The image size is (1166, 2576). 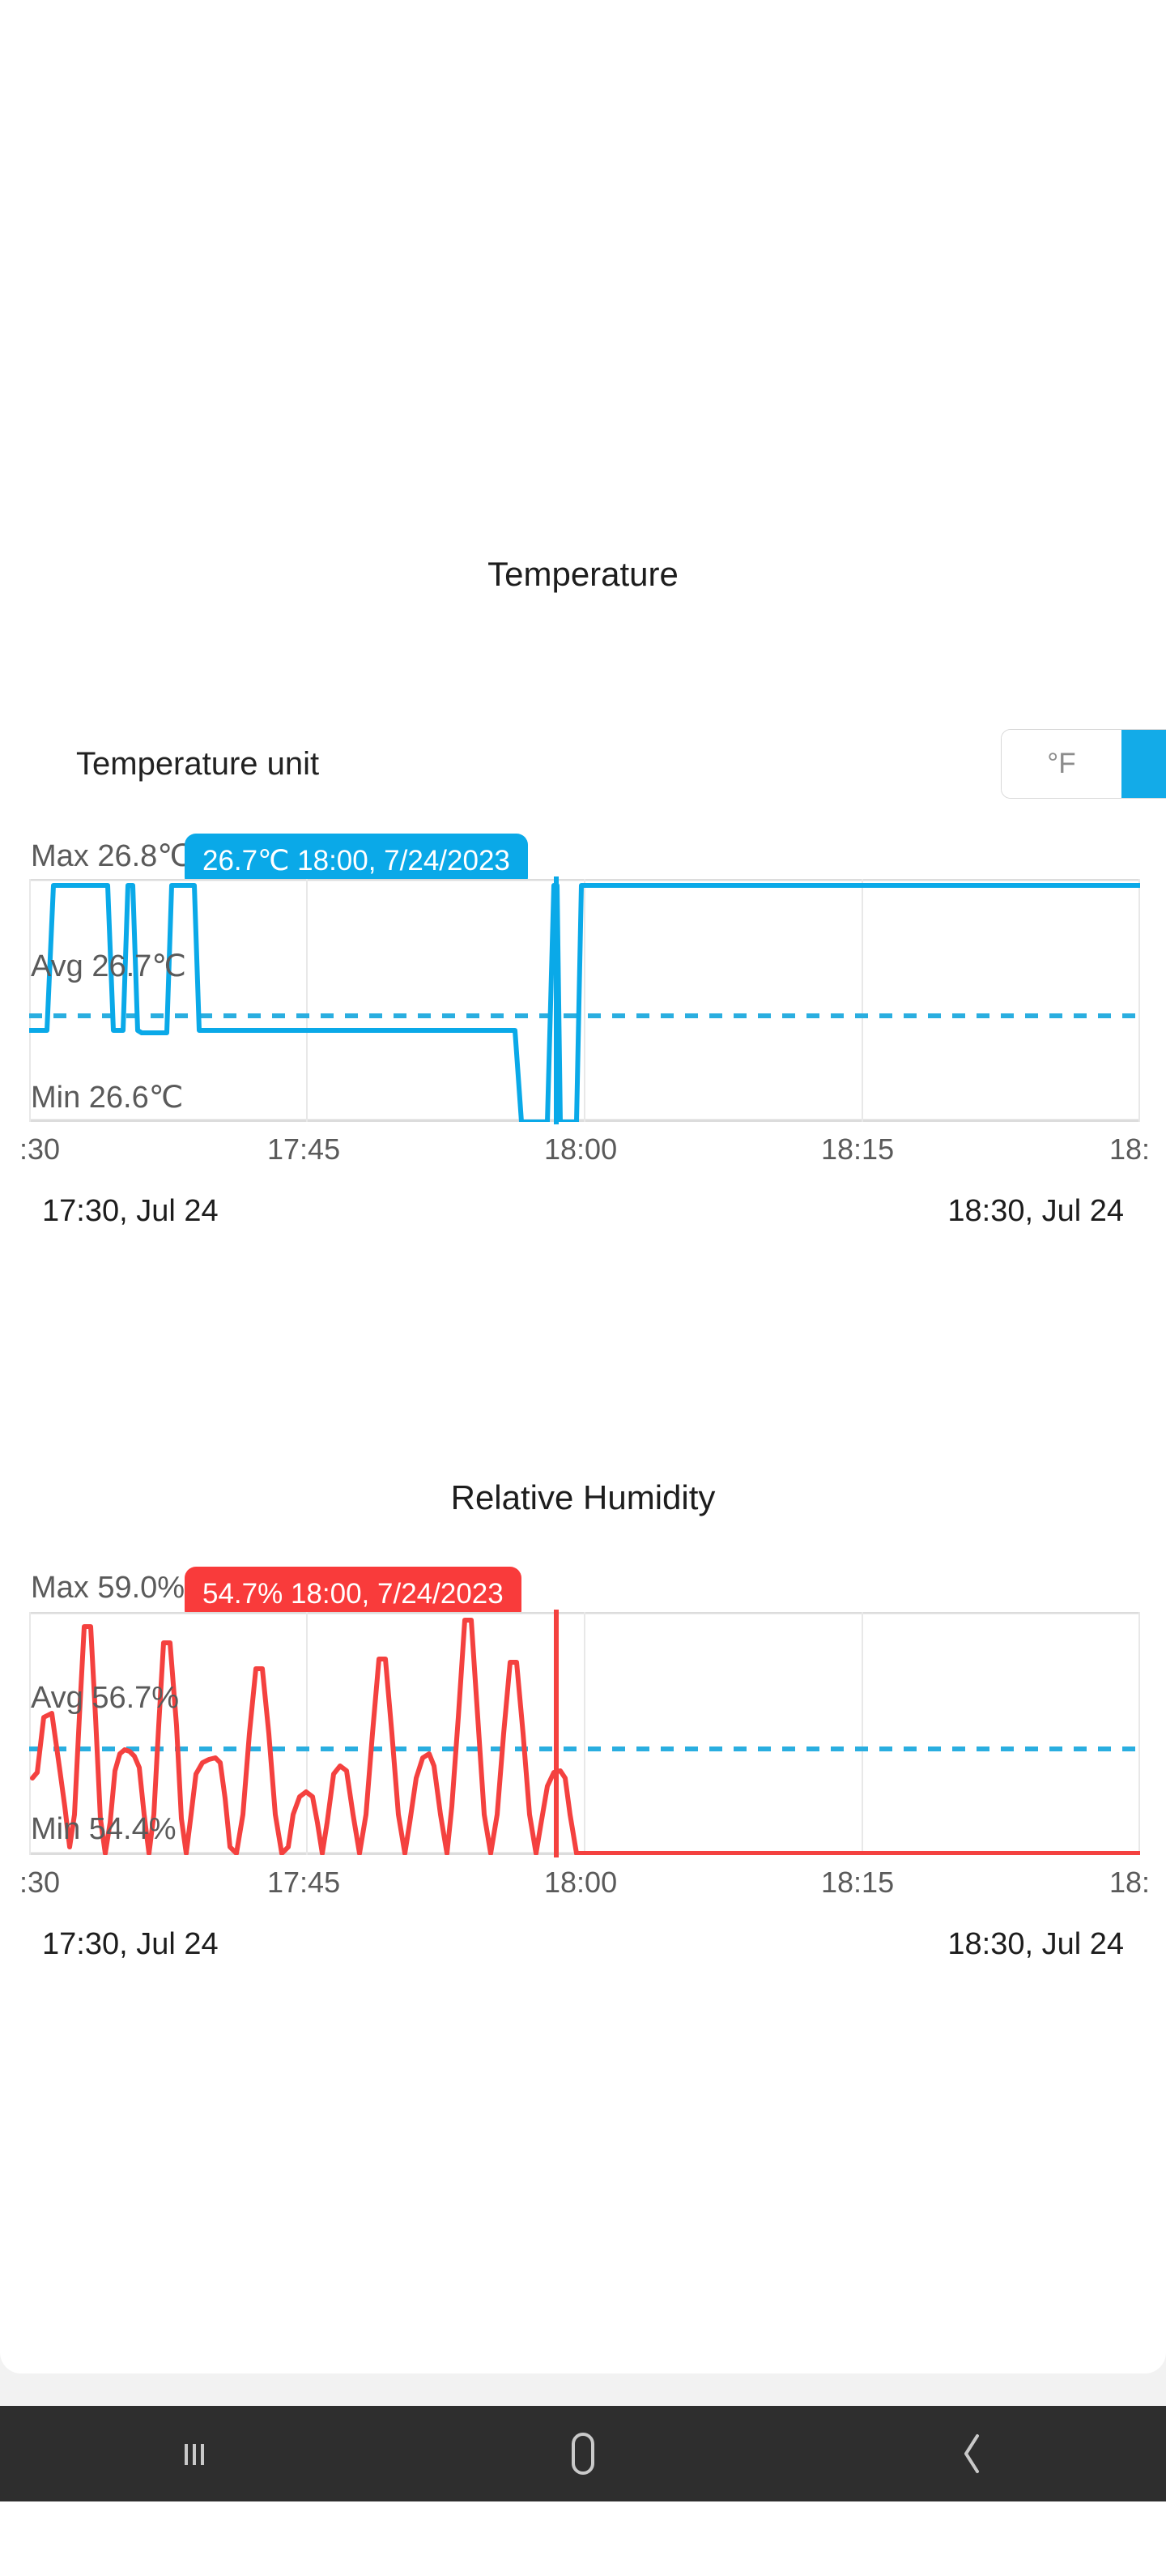 What do you see at coordinates (583, 1211) in the screenshot?
I see `temperature-range-row: 17:30, Jul 24 18:30, Jul 24` at bounding box center [583, 1211].